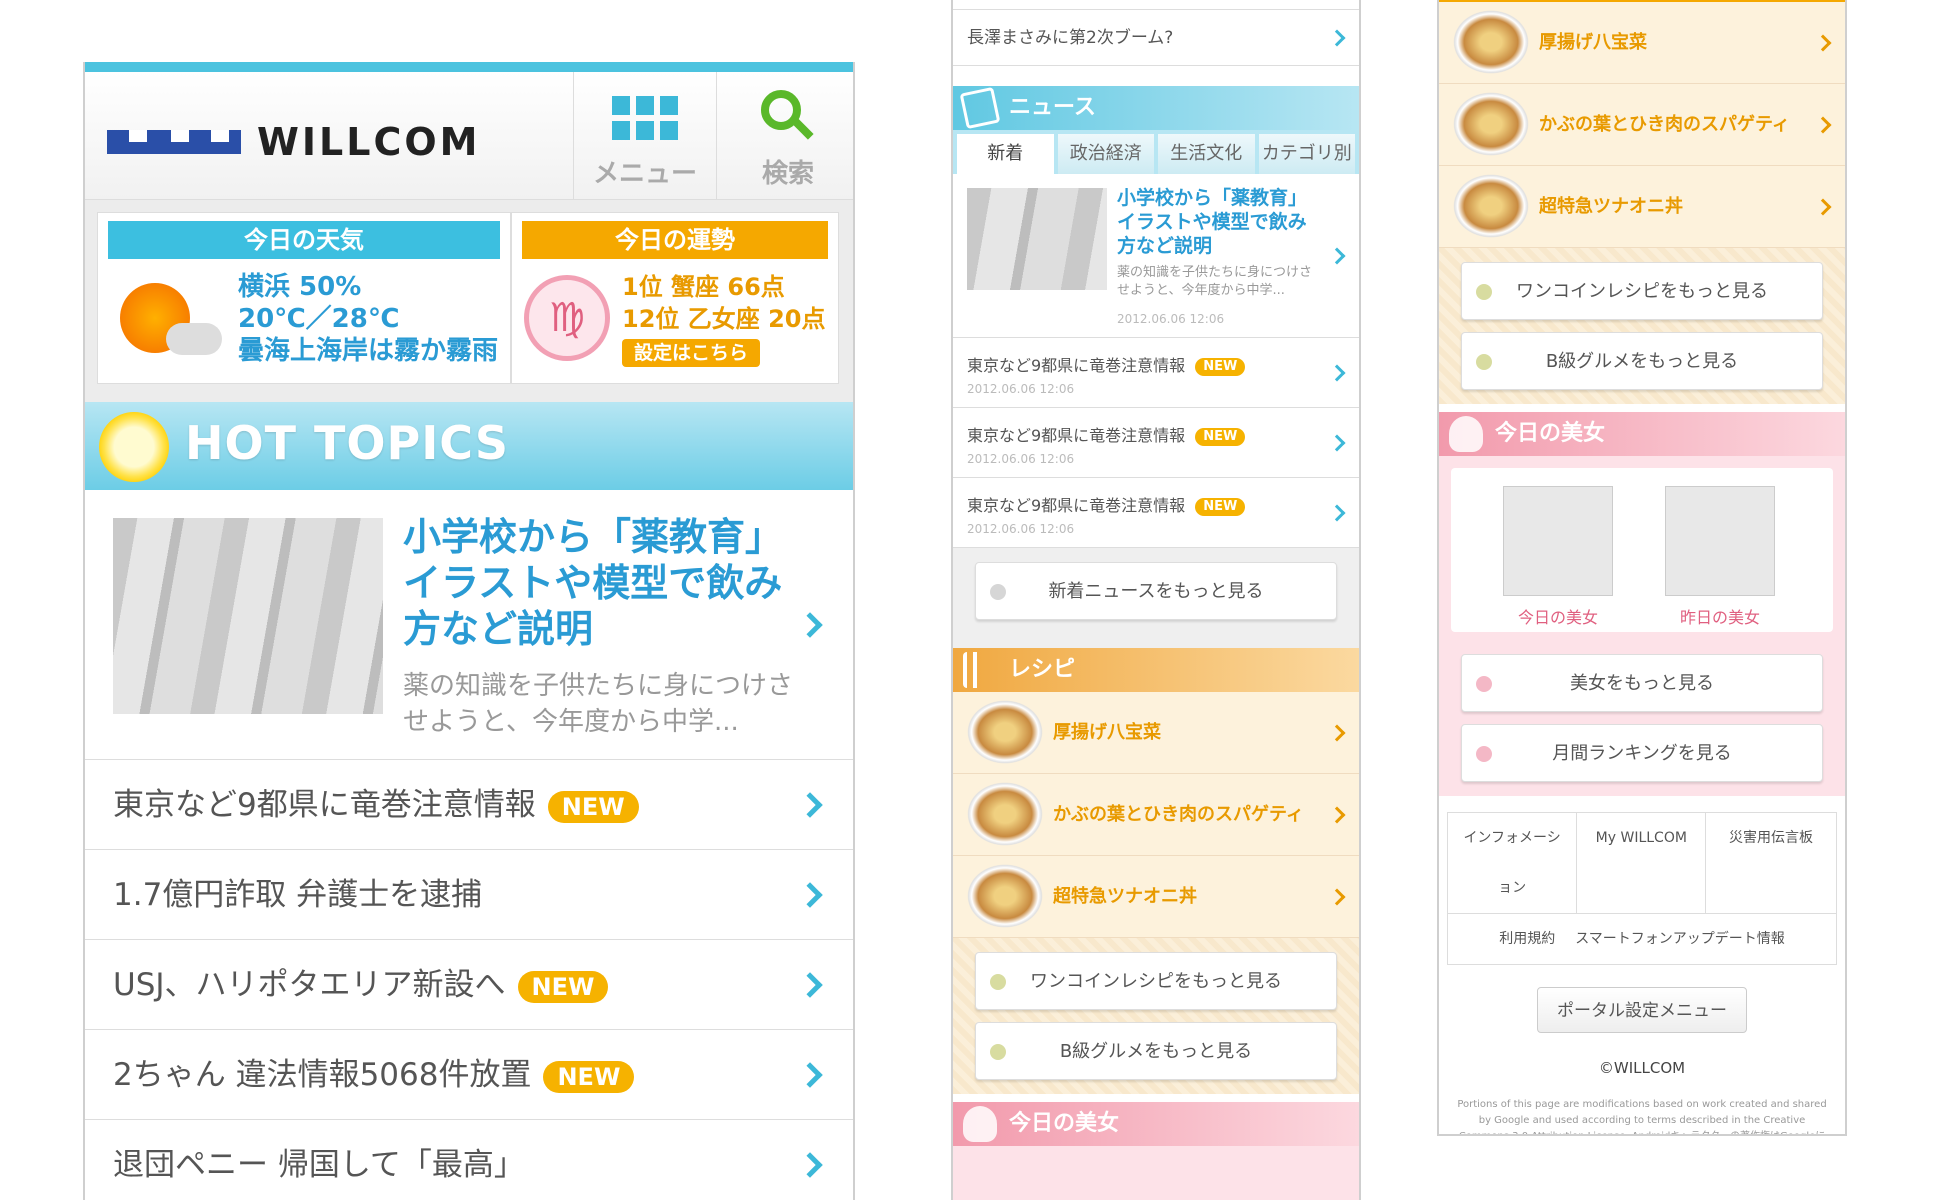 The height and width of the screenshot is (1200, 1940). I want to click on recipe-more-area: ワンコインレシピをもっと見る B級グルメをもっと見る, so click(1156, 1016).